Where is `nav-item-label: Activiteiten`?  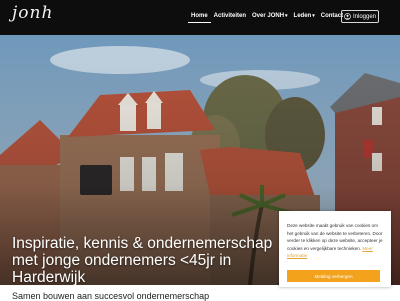
nav-item-label: Activiteiten is located at coordinates (230, 16).